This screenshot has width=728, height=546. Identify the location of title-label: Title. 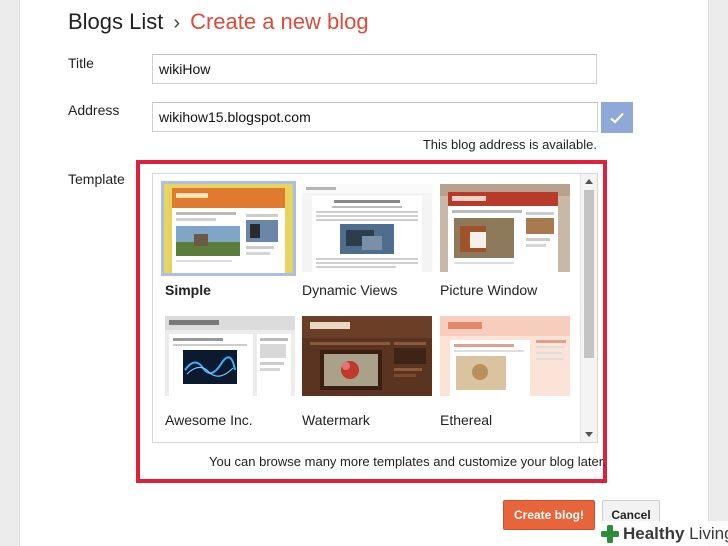
(81, 63).